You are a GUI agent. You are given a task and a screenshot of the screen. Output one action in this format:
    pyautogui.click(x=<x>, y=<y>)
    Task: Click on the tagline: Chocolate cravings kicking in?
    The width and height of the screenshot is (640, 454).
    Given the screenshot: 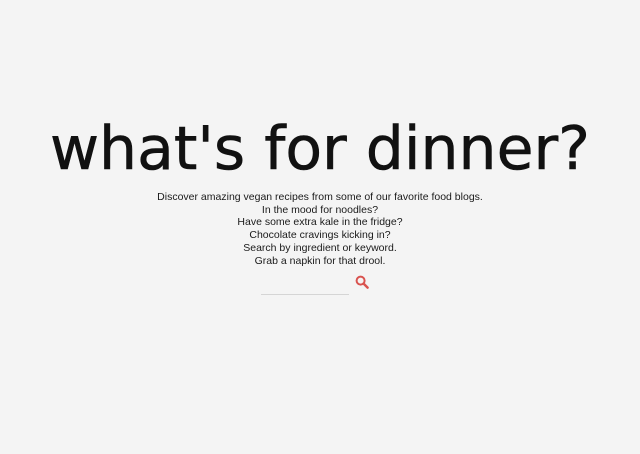 What is the action you would take?
    pyautogui.click(x=320, y=235)
    